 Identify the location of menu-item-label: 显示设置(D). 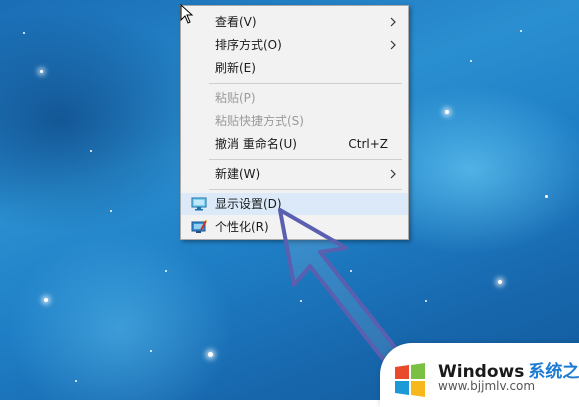
(248, 204).